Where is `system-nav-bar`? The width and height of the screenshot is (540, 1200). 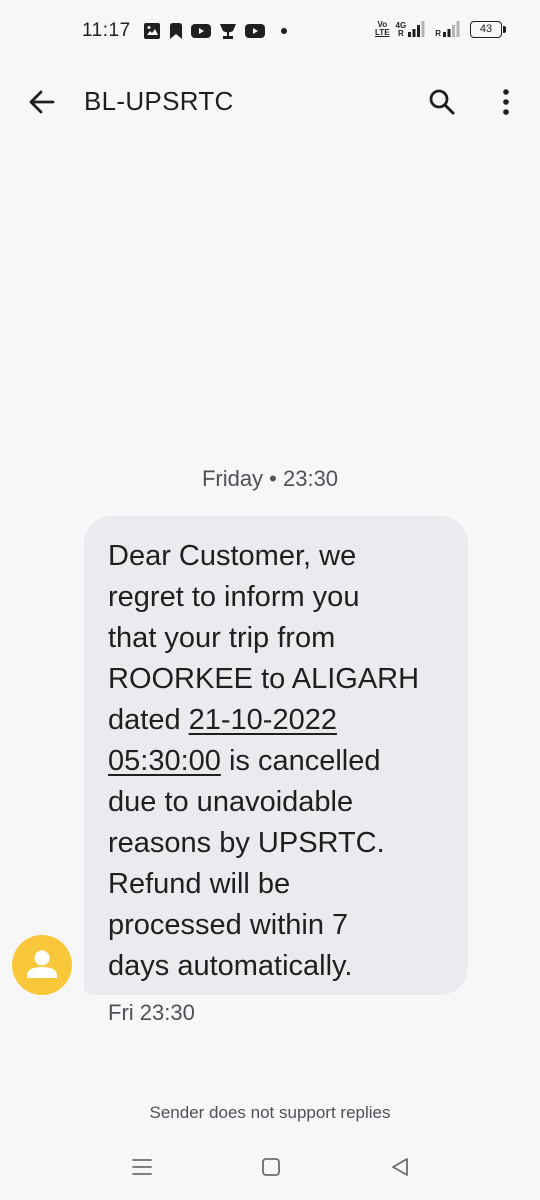 system-nav-bar is located at coordinates (270, 1170).